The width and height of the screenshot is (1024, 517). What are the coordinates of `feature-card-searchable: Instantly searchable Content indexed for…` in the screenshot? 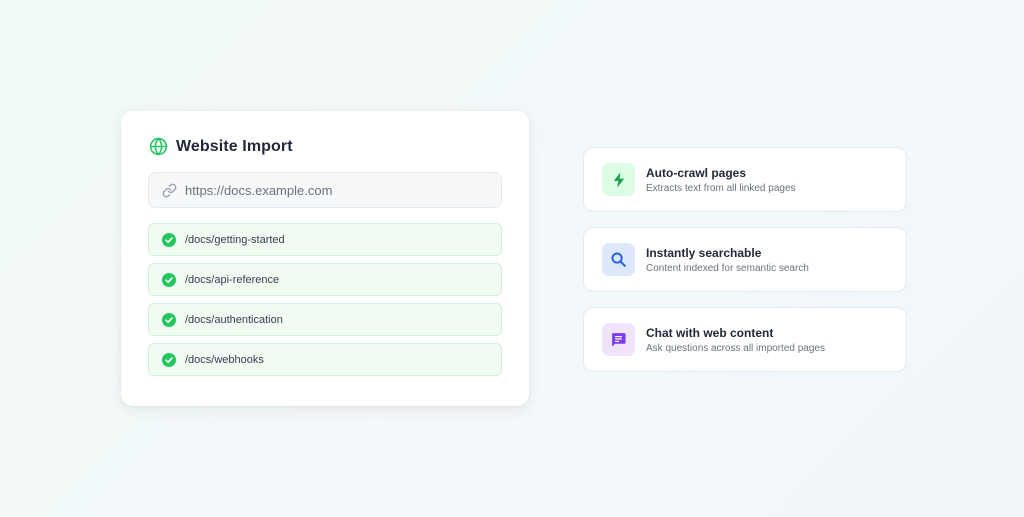 It's located at (745, 259).